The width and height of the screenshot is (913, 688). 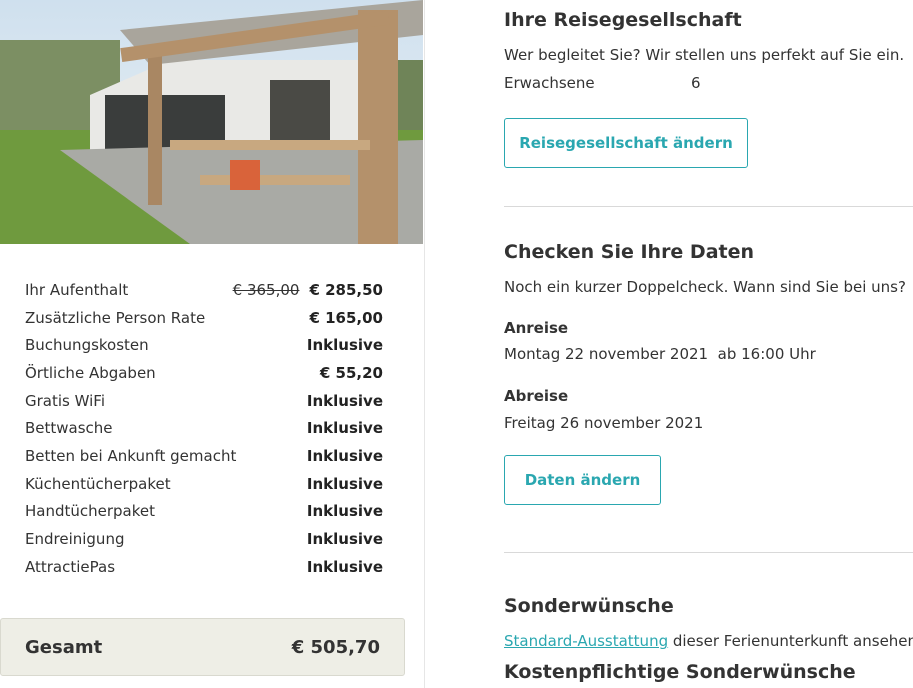 I want to click on dates-title: Checken Sie Ihre Daten, so click(x=629, y=252).